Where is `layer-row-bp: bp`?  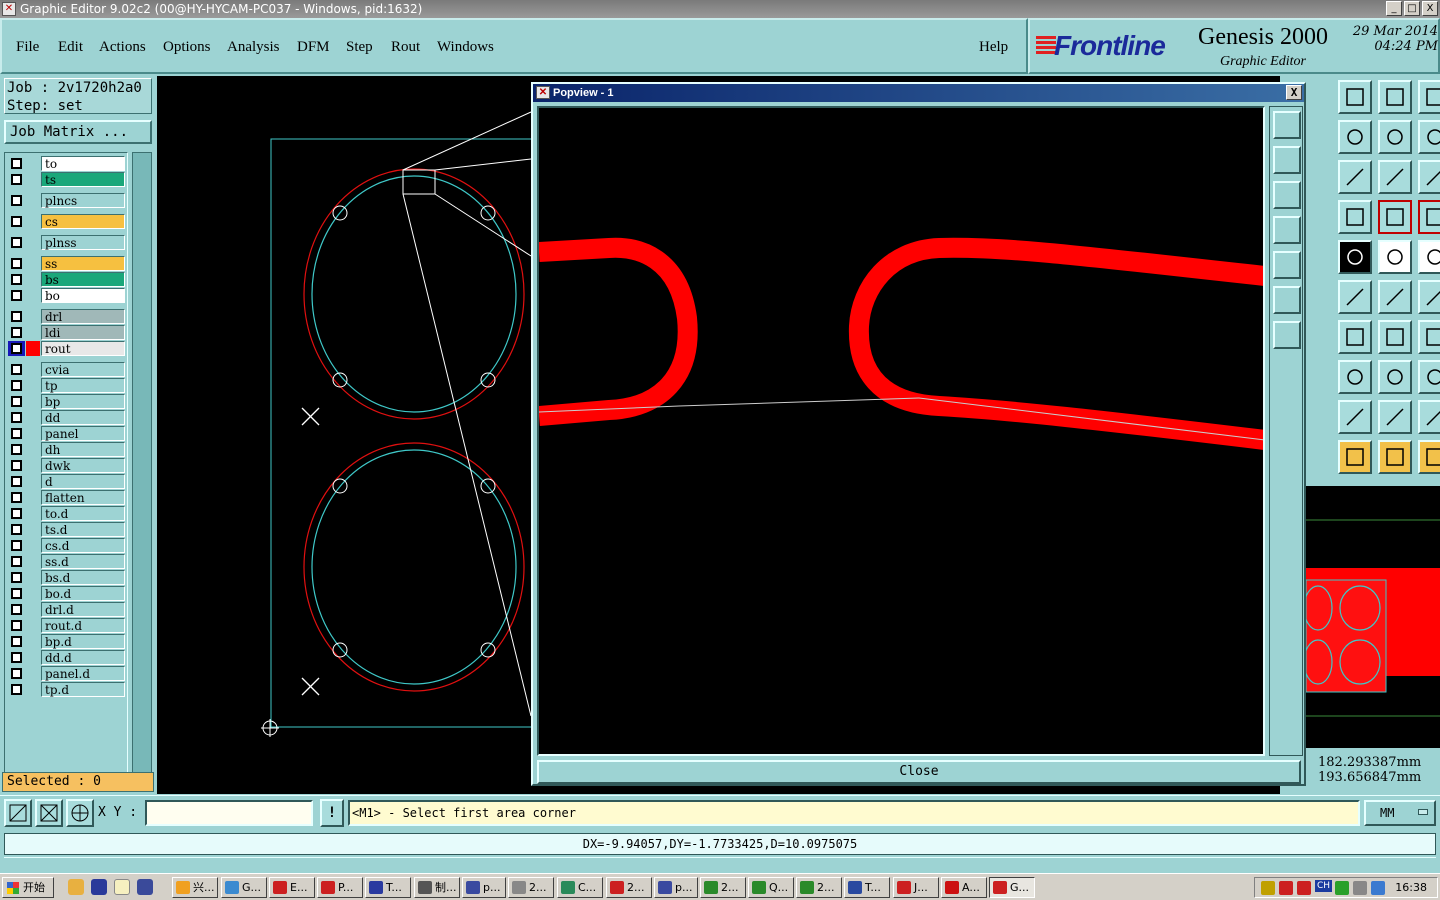
layer-row-bp: bp is located at coordinates (67, 401).